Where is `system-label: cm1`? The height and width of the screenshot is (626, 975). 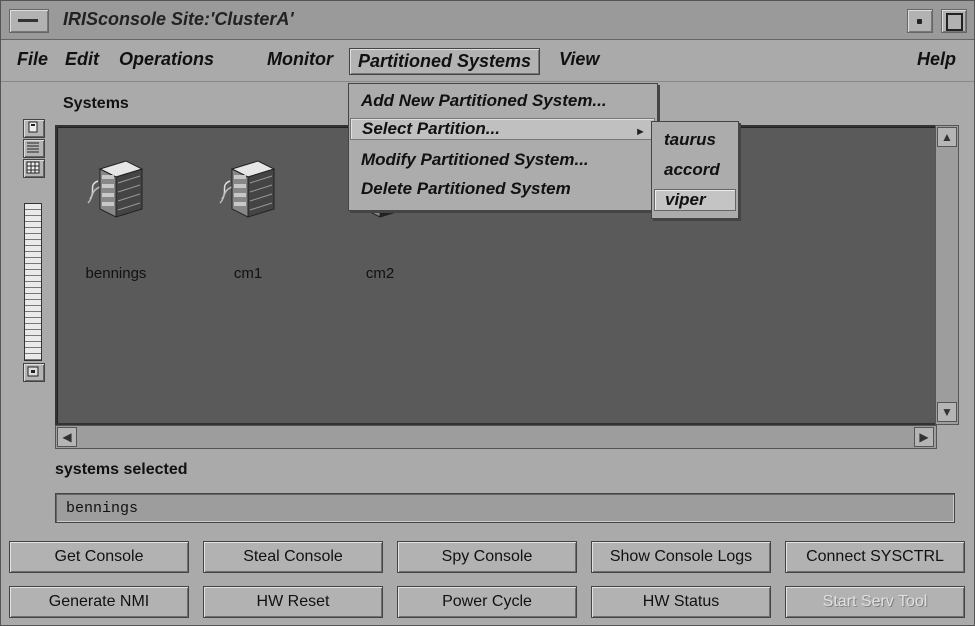
system-label: cm1 is located at coordinates (248, 273).